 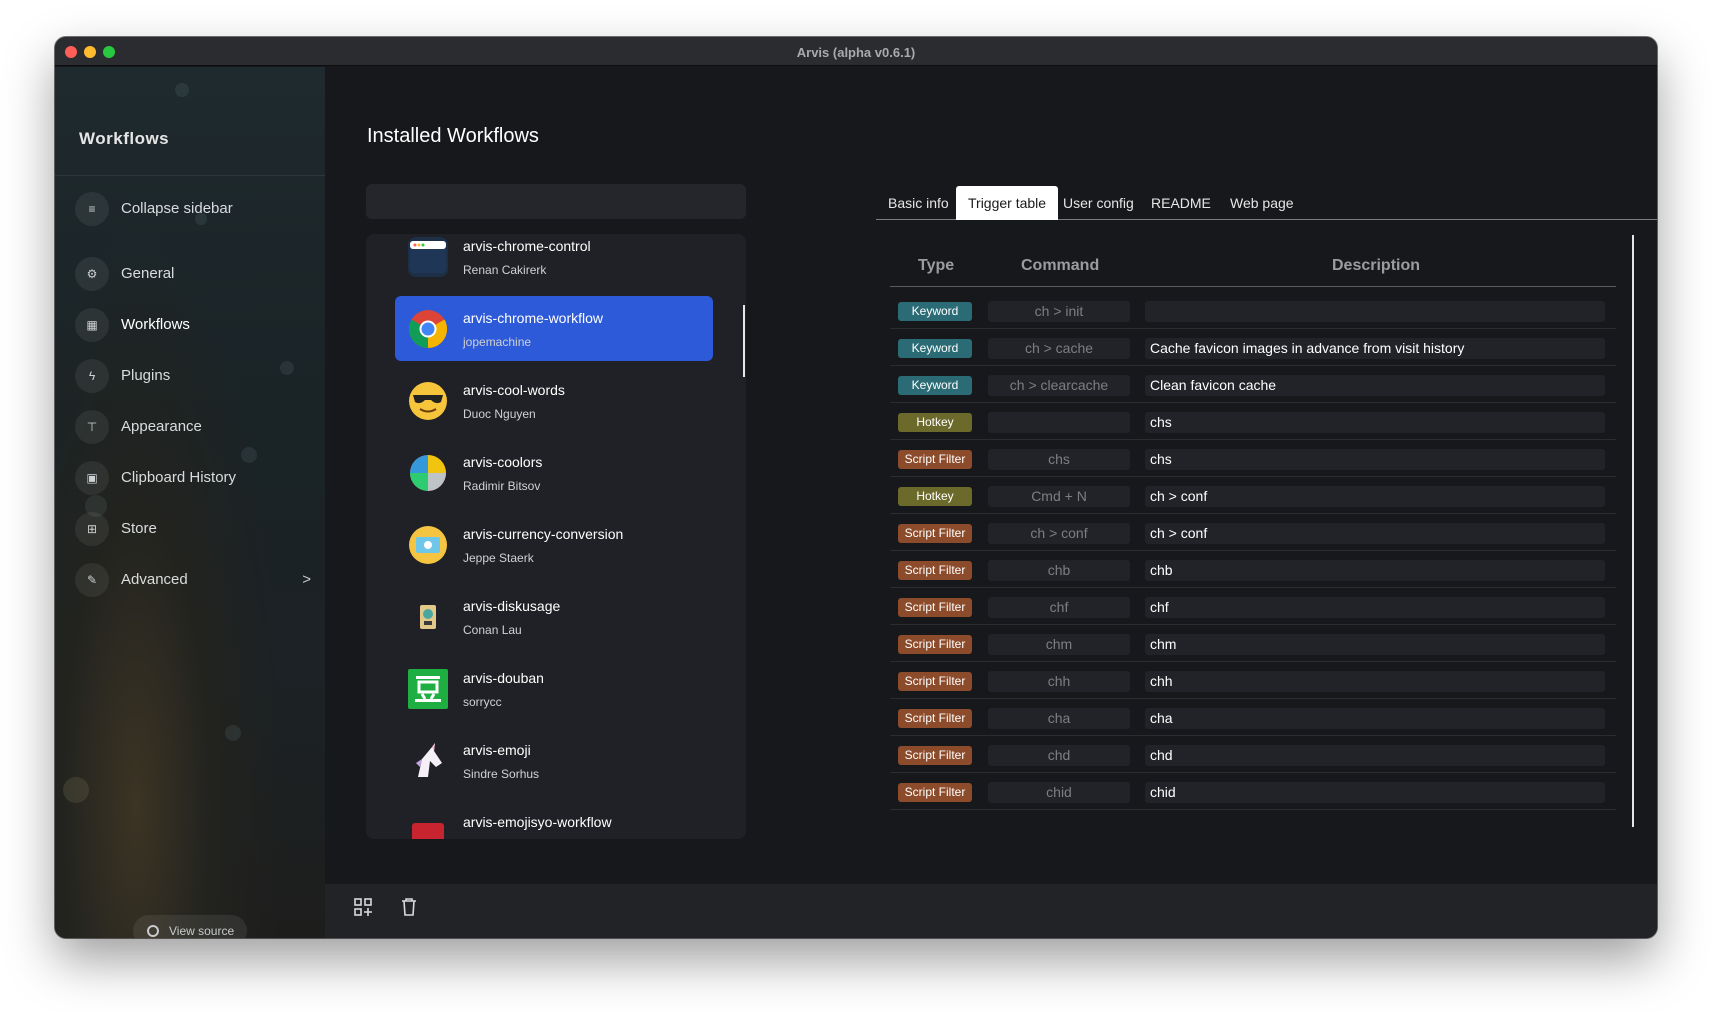 What do you see at coordinates (92, 478) in the screenshot?
I see `clipboard-icon: ▣` at bounding box center [92, 478].